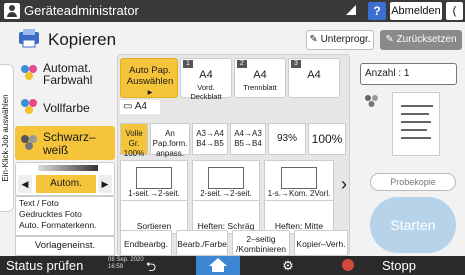 Image resolution: width=465 pixels, height=275 pixels. Describe the element at coordinates (321, 243) in the screenshot. I see `tab-copy-ratio: Kopier–Verh.` at that location.